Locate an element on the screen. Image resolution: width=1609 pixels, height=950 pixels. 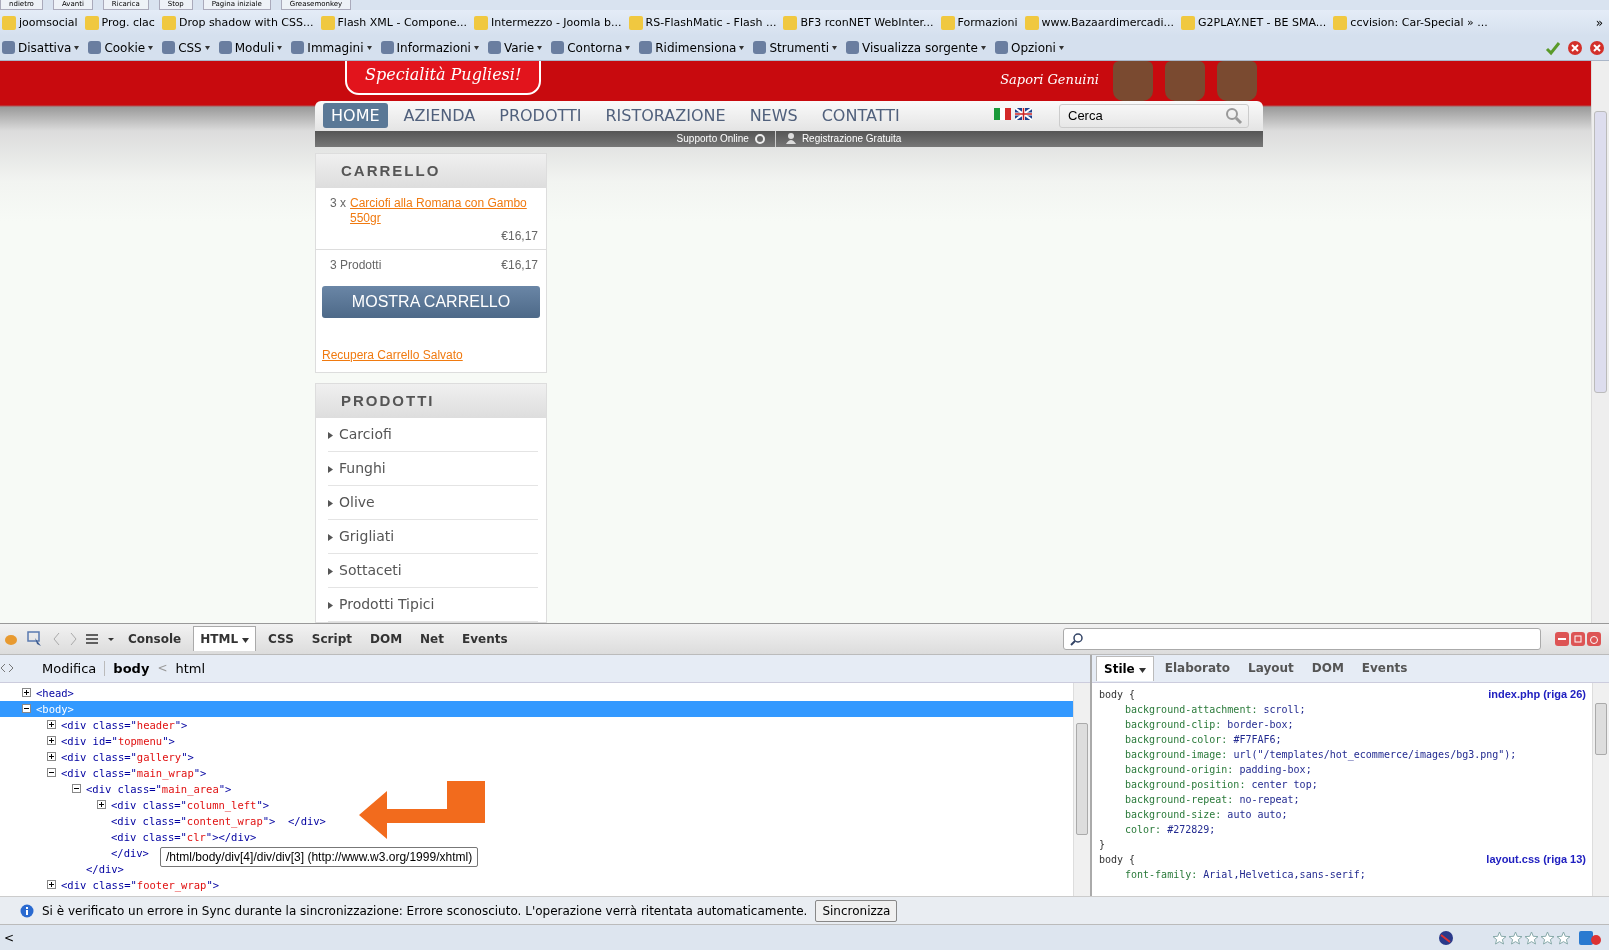
status-arrow: < is located at coordinates (7, 937).